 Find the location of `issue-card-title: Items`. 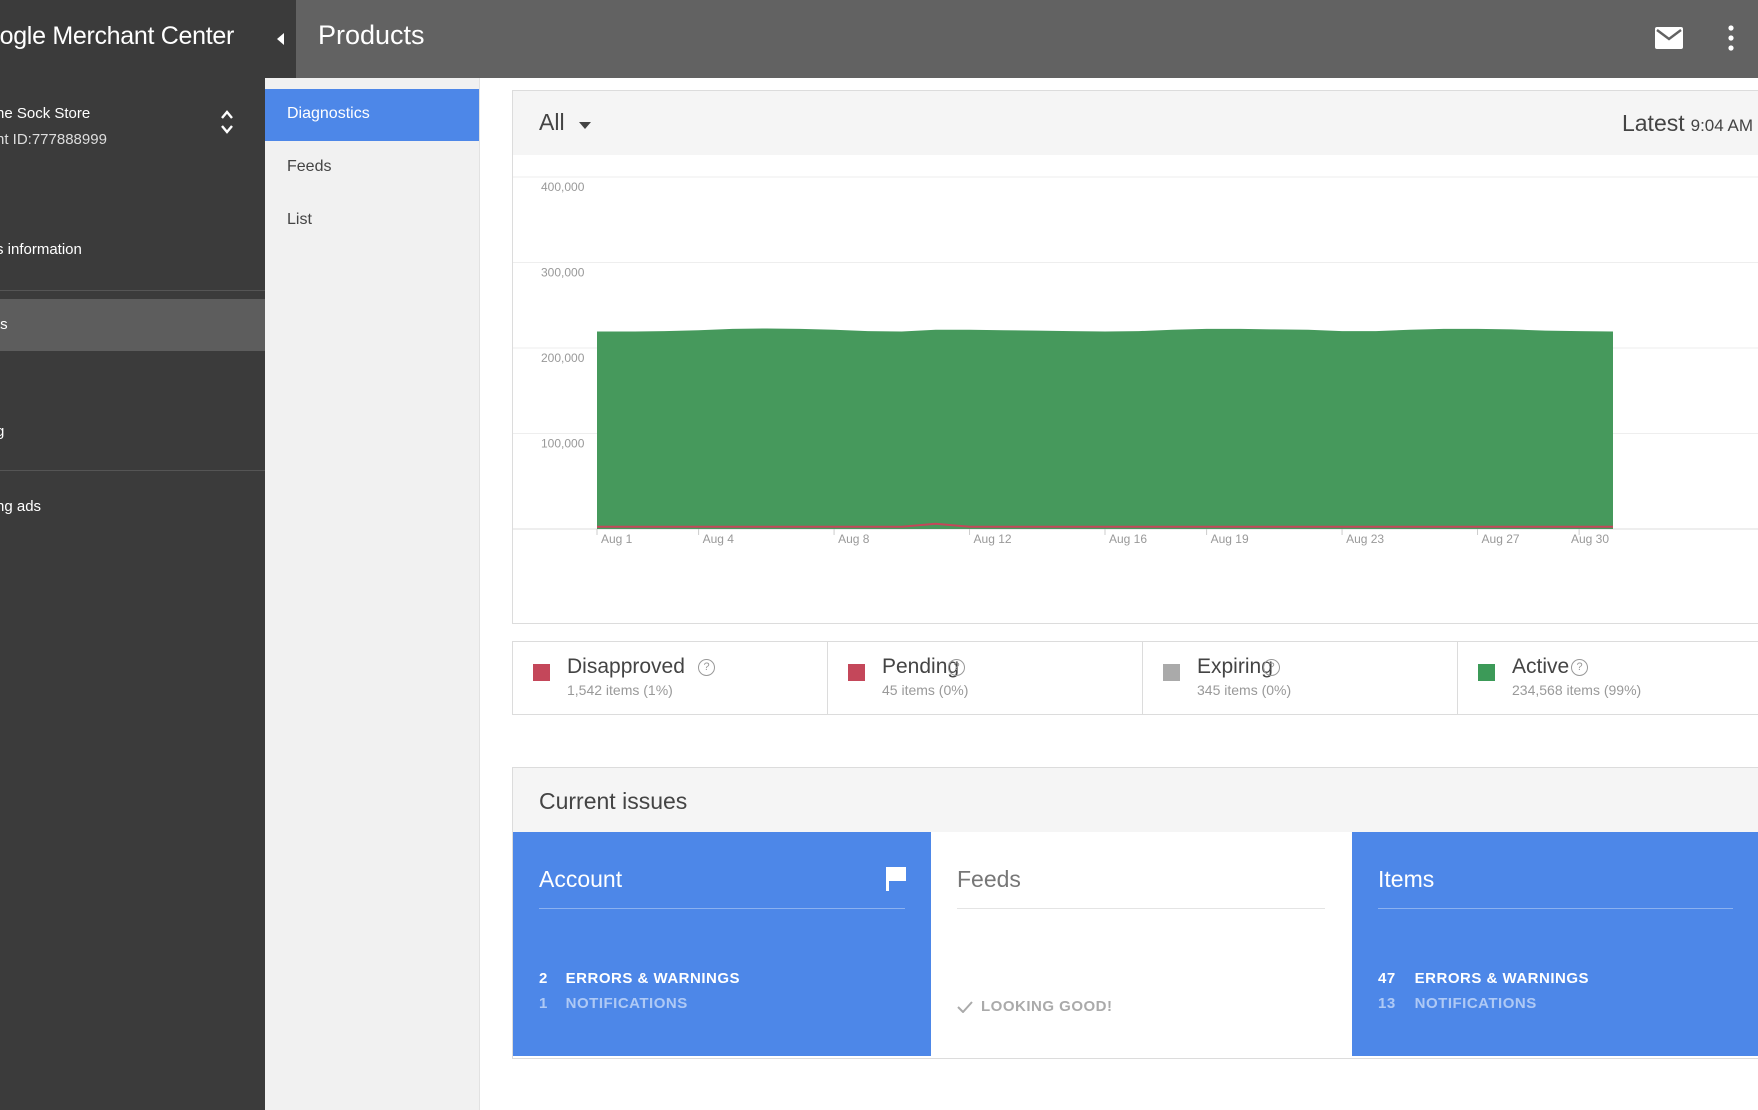

issue-card-title: Items is located at coordinates (1406, 879).